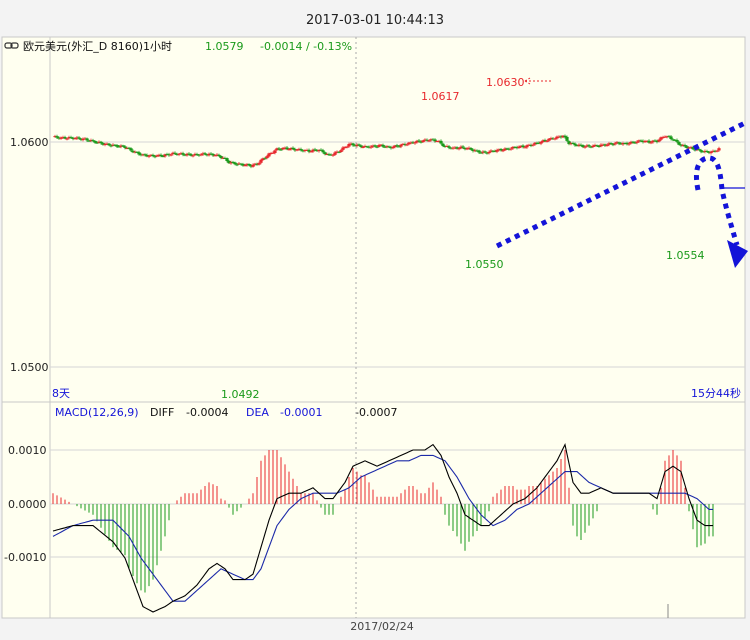 The width and height of the screenshot is (750, 640). I want to click on dea-label: DEA, so click(257, 412).